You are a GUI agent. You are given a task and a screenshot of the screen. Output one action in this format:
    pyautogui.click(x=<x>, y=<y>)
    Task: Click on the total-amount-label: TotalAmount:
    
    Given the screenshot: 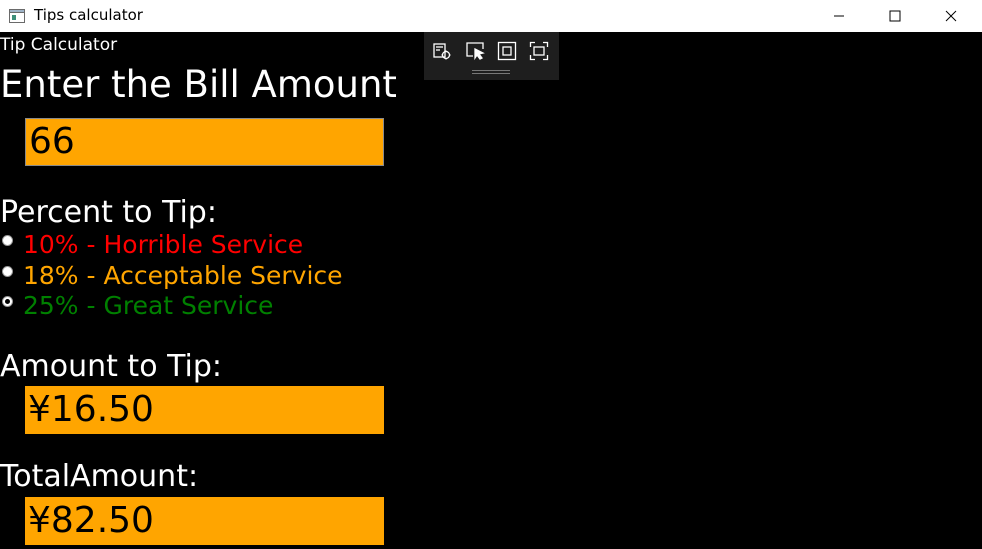 What is the action you would take?
    pyautogui.click(x=99, y=476)
    